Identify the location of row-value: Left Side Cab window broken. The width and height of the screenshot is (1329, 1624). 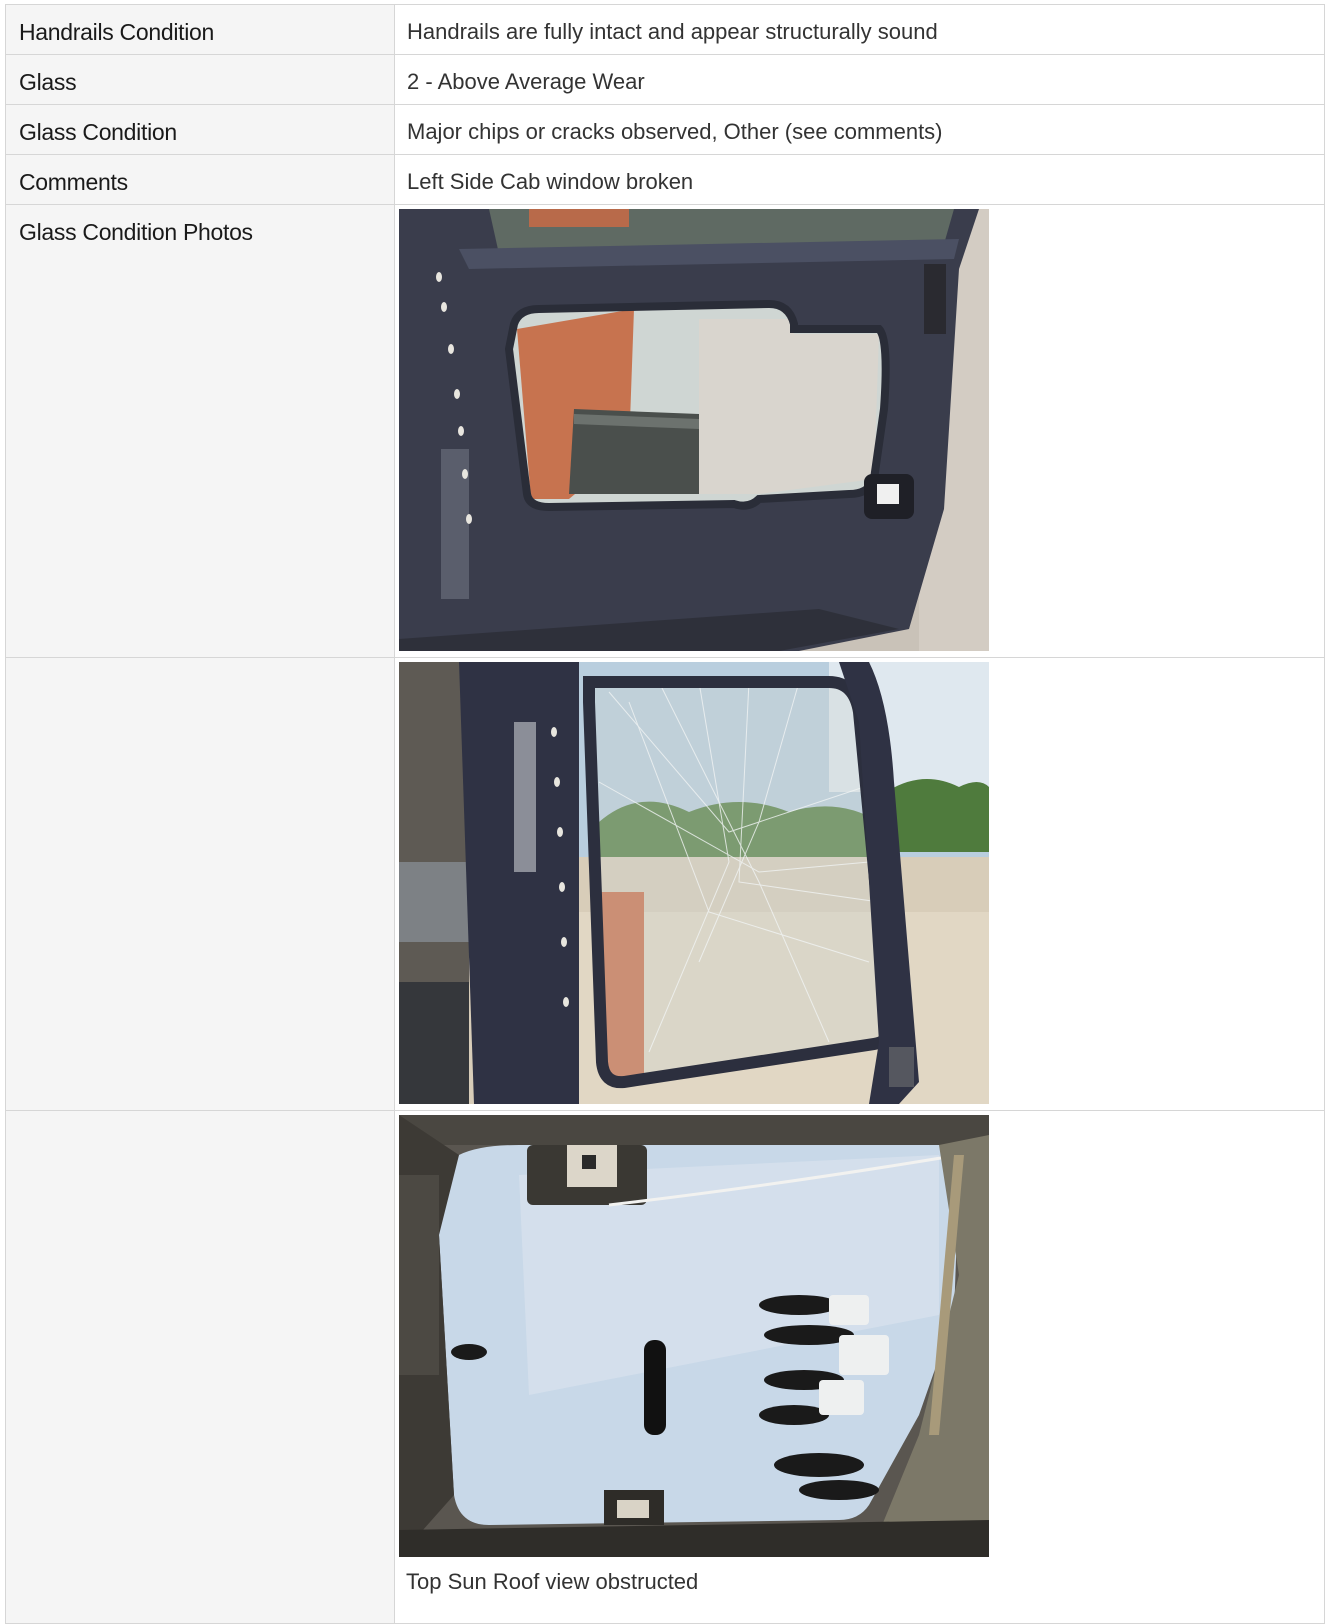
(859, 179).